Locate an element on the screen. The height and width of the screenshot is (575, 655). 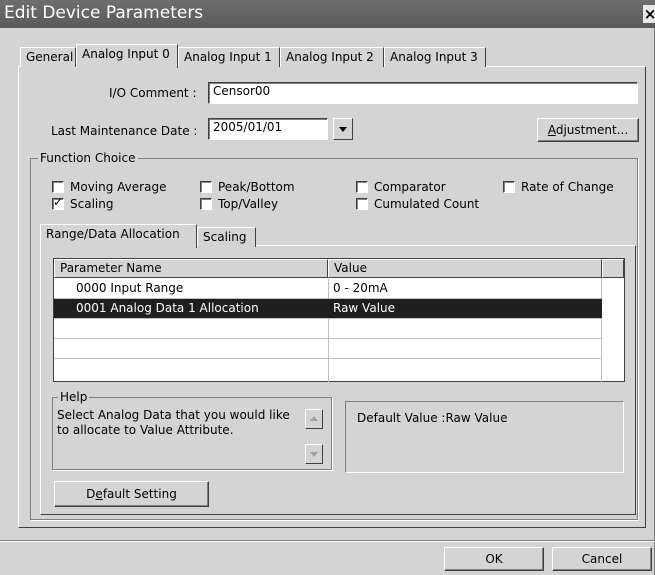
column-header-parameter-name: Parameter Name is located at coordinates (191, 268).